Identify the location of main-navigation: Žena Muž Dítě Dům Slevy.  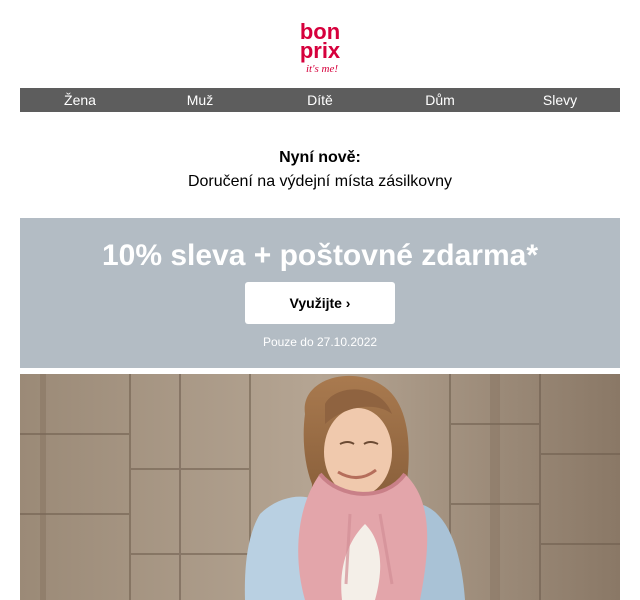
(320, 100).